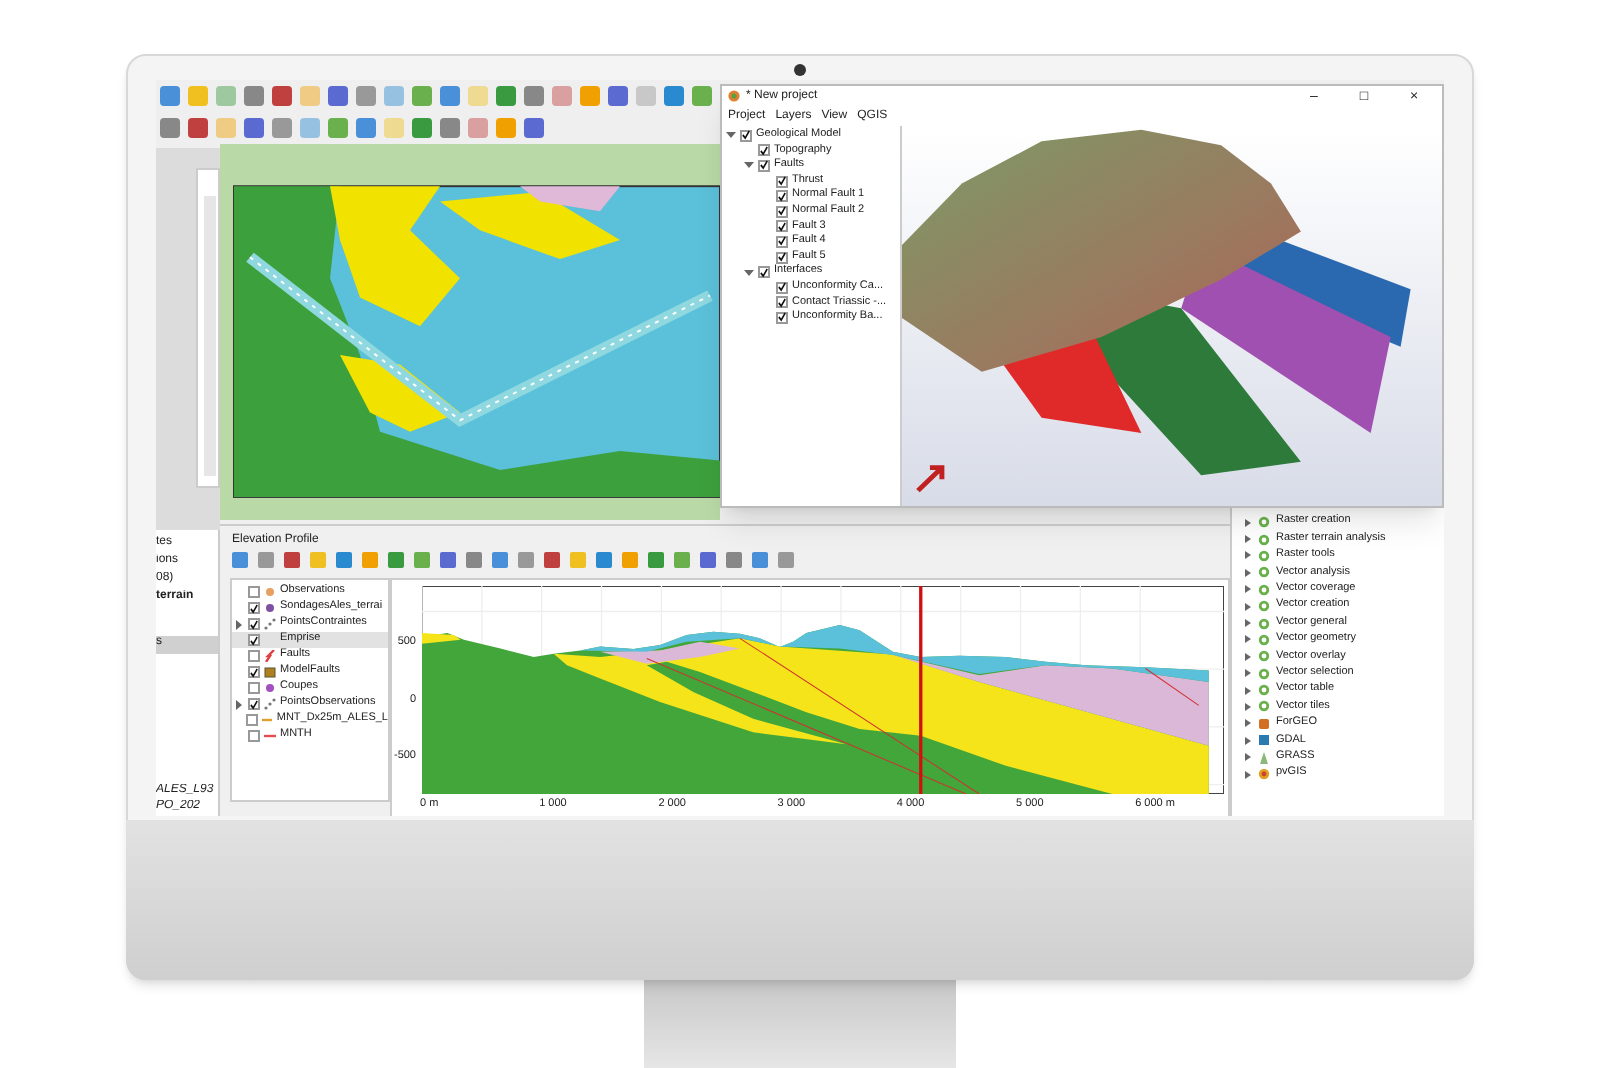 The height and width of the screenshot is (1068, 1600). I want to click on app-logo-icon, so click(734, 96).